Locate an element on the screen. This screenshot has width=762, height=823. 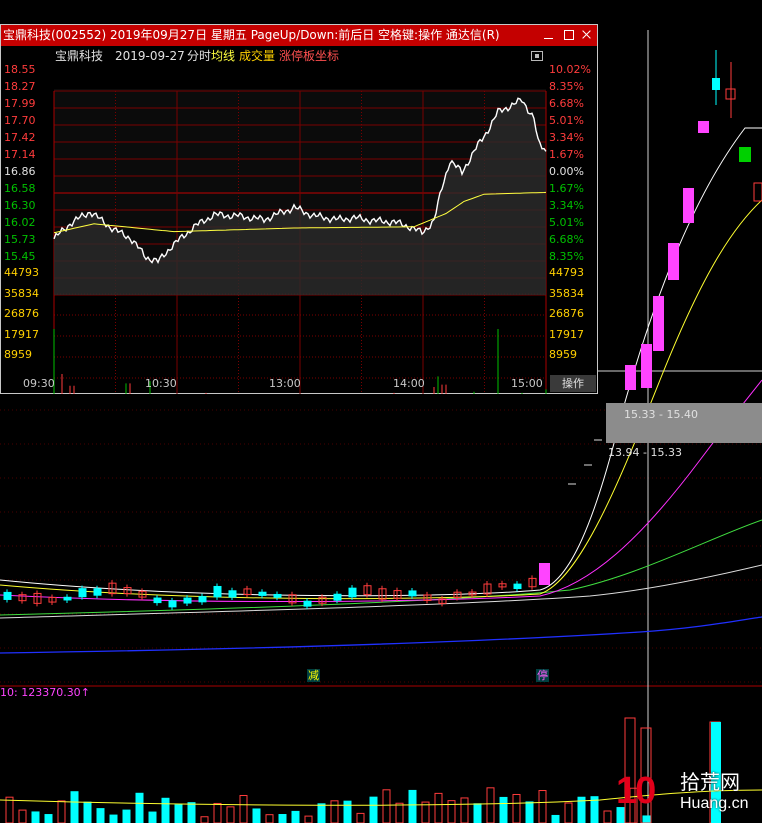
volume-tick-label-right: 8959 is located at coordinates (563, 354).